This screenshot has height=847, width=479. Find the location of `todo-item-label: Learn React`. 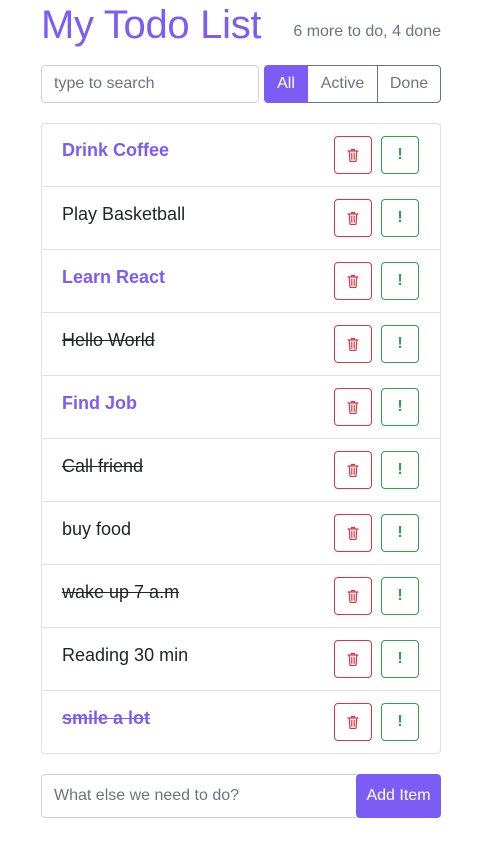

todo-item-label: Learn React is located at coordinates (113, 277).